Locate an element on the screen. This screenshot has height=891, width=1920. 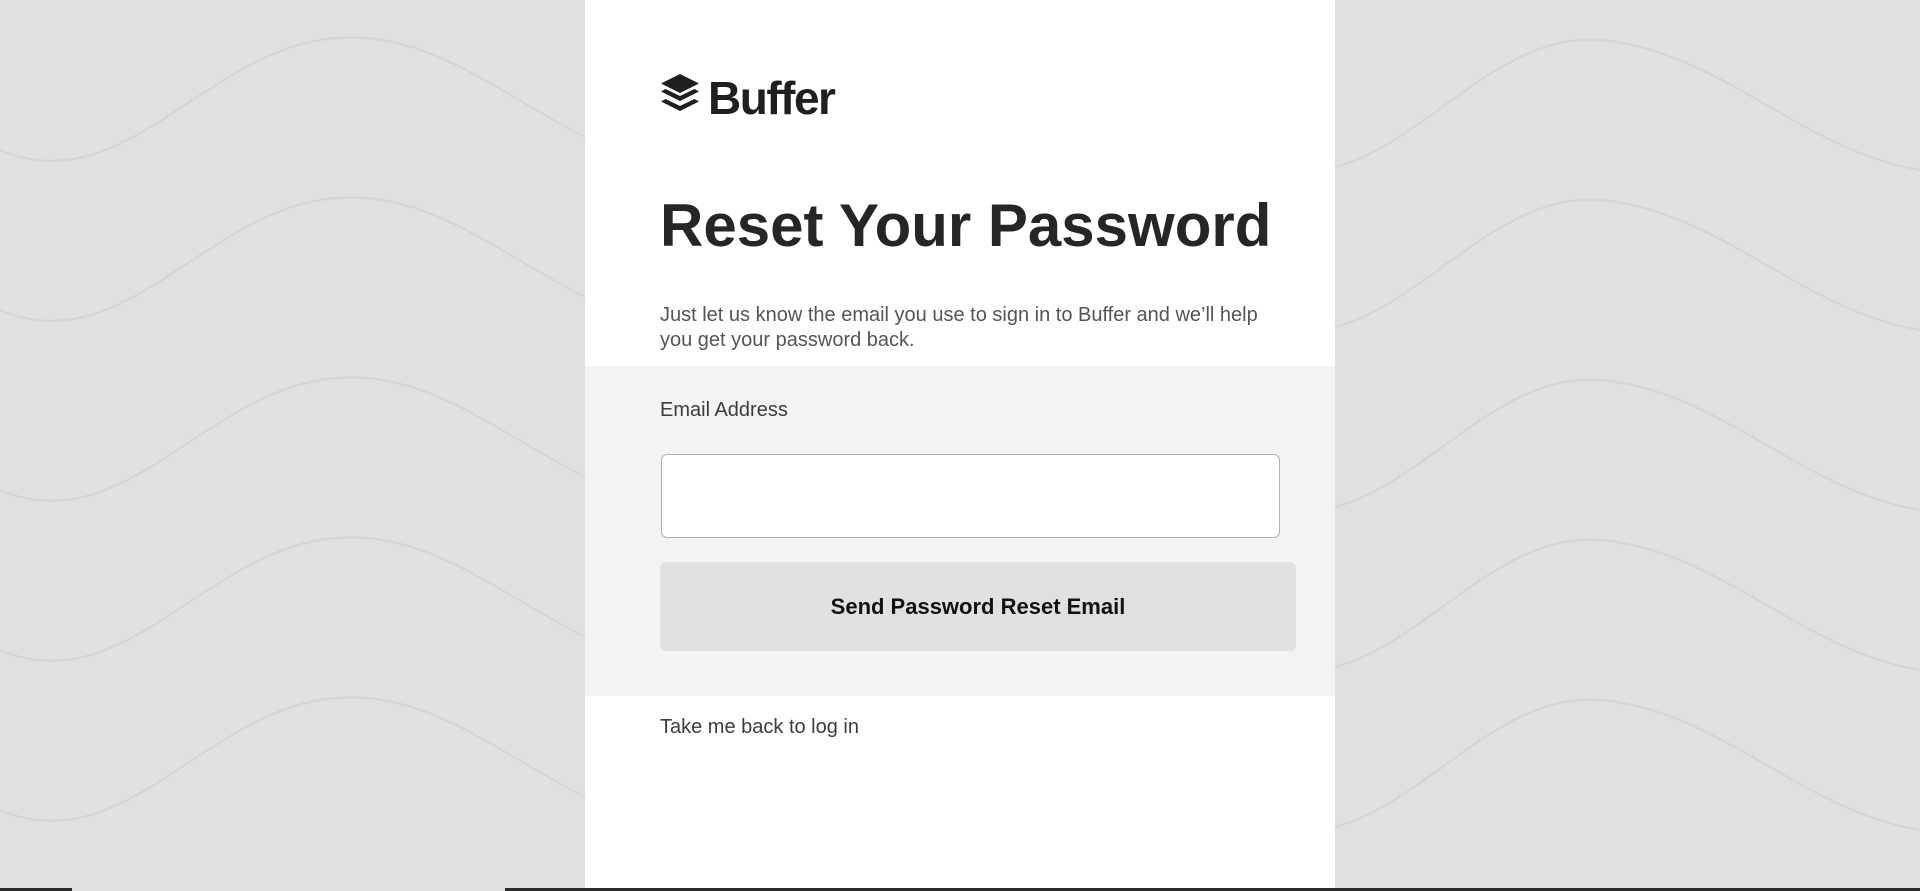
buffer-layers-icon is located at coordinates (680, 97).